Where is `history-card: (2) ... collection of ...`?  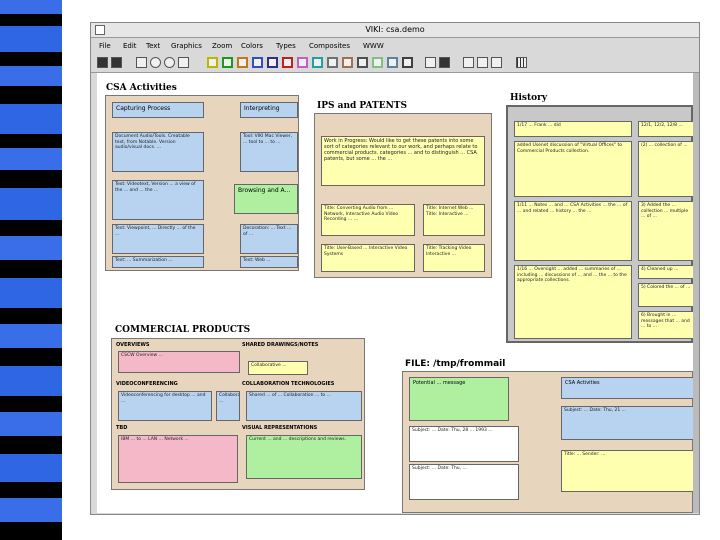
history-card: (2) ... collection of ... is located at coordinates (665, 169).